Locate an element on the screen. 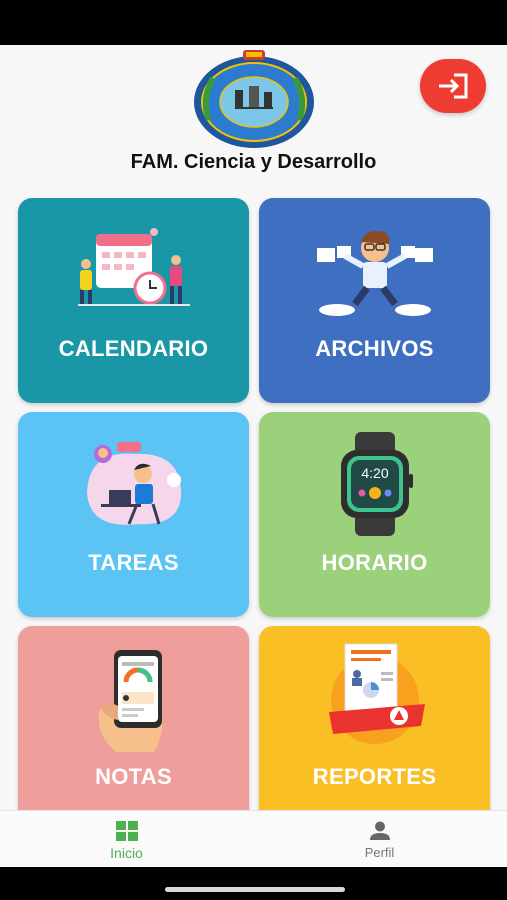  nav-label: Inicio is located at coordinates (126, 853).